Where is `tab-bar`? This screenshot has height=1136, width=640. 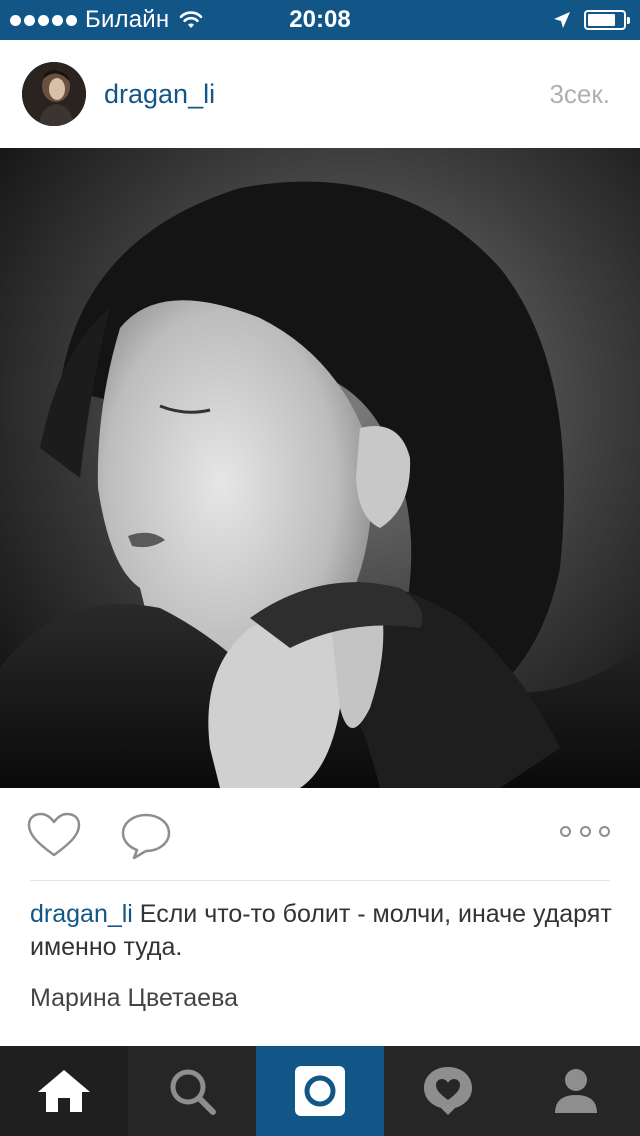 tab-bar is located at coordinates (320, 1091).